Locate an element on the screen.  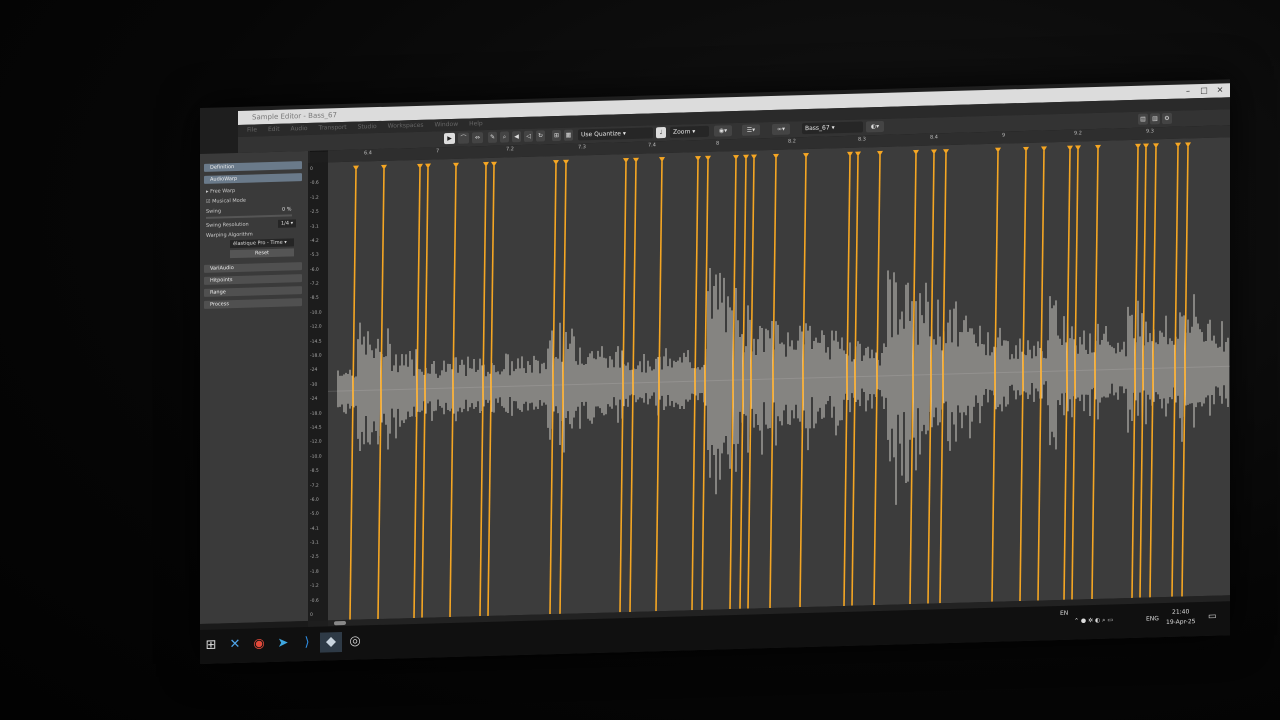
clock-date: 19-Apr-25 is located at coordinates (1180, 622).